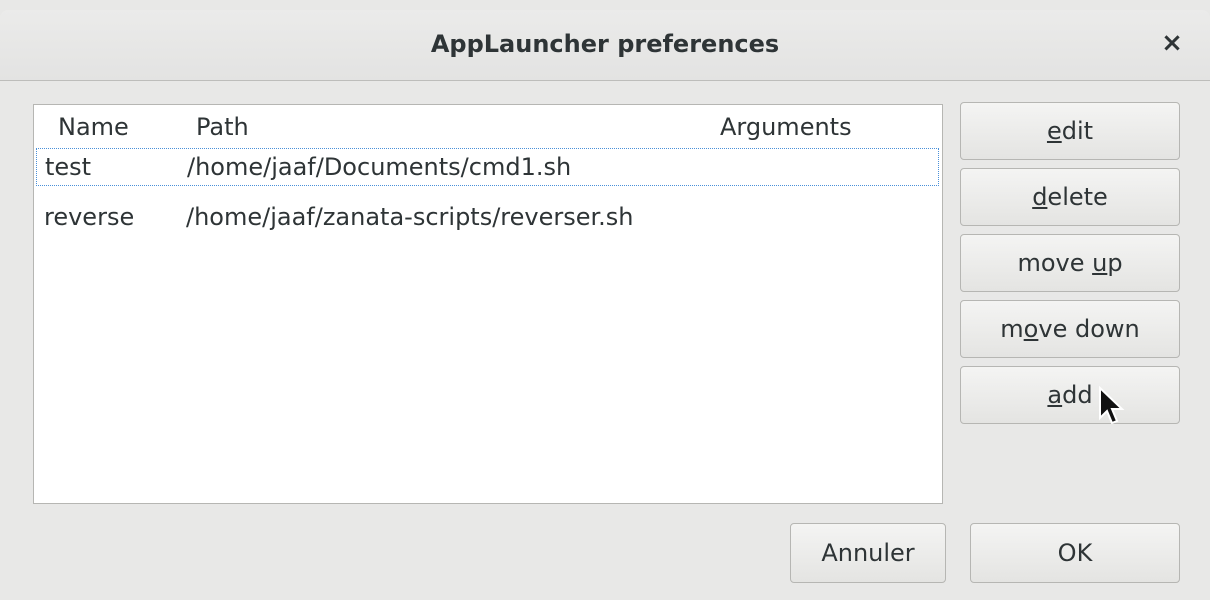  What do you see at coordinates (1031, 329) in the screenshot?
I see `move-down-mnemonic: o` at bounding box center [1031, 329].